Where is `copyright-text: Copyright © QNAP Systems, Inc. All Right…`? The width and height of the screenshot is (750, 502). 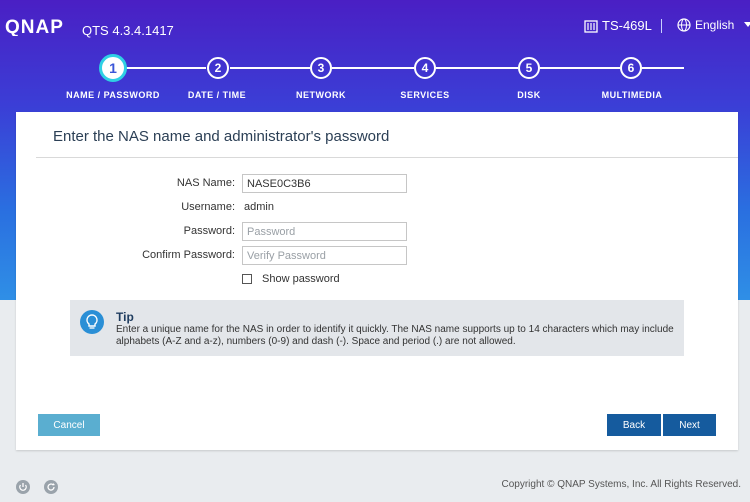
copyright-text: Copyright © QNAP Systems, Inc. All Right… is located at coordinates (621, 484).